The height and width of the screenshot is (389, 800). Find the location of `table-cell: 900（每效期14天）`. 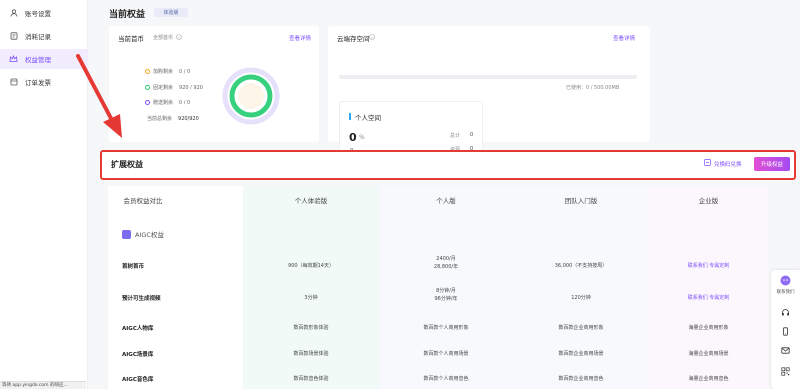

table-cell: 900（每效期14天） is located at coordinates (311, 266).